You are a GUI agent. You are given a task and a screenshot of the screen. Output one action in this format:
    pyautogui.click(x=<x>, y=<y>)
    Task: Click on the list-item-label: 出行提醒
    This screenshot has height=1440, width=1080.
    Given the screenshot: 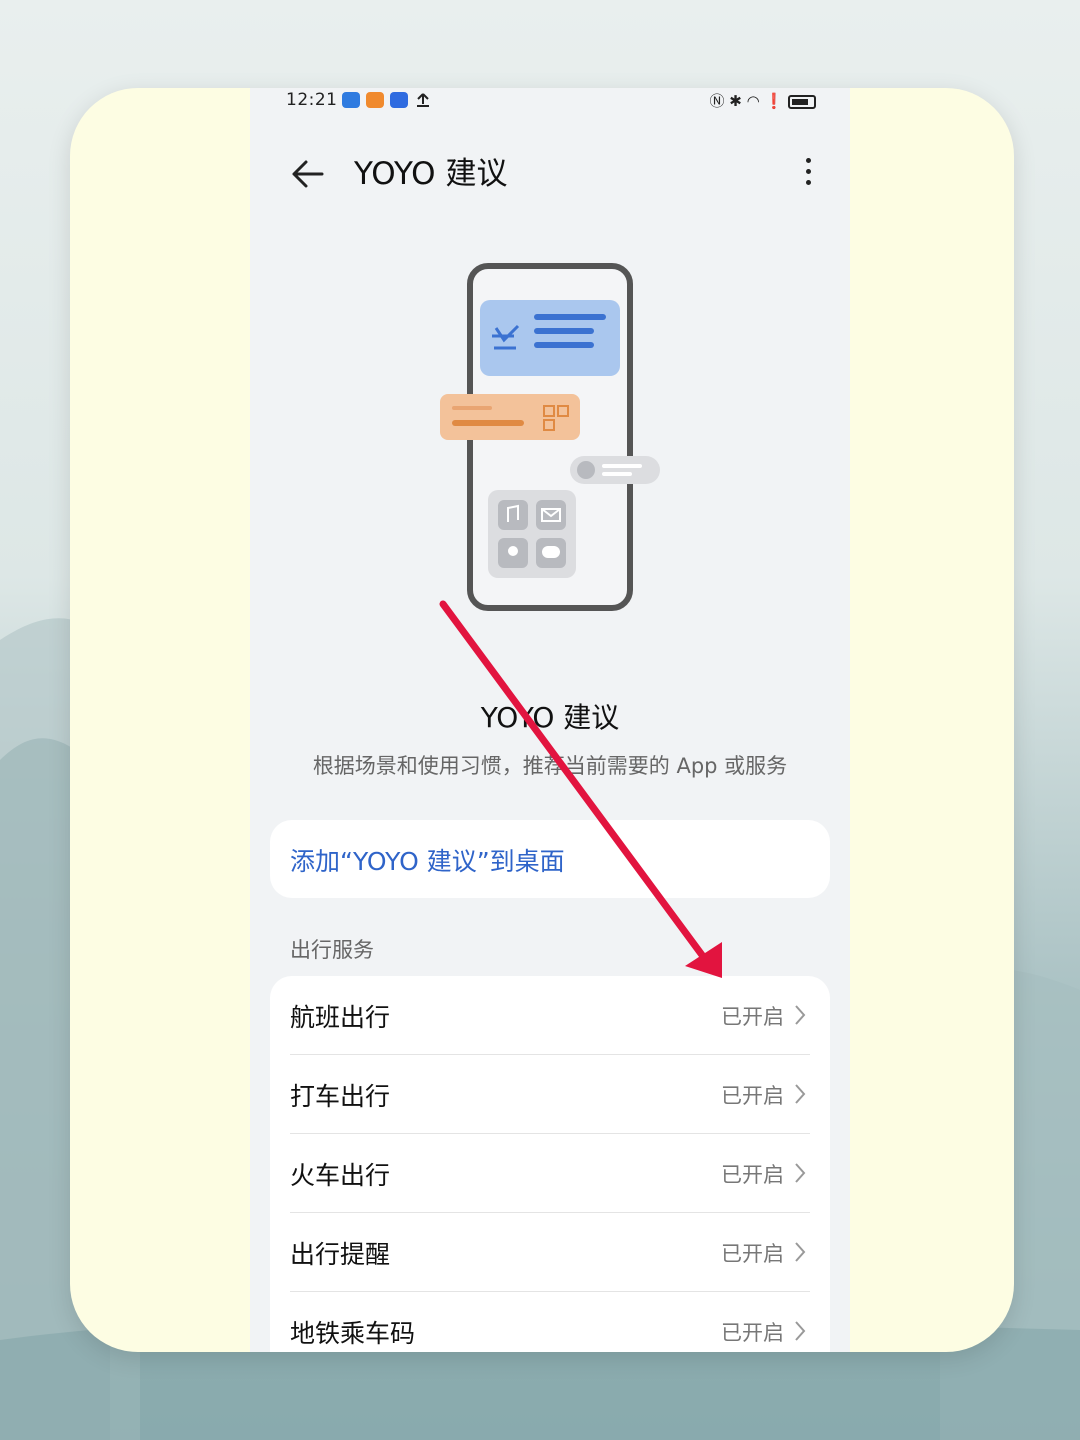 What is the action you would take?
    pyautogui.click(x=340, y=1254)
    